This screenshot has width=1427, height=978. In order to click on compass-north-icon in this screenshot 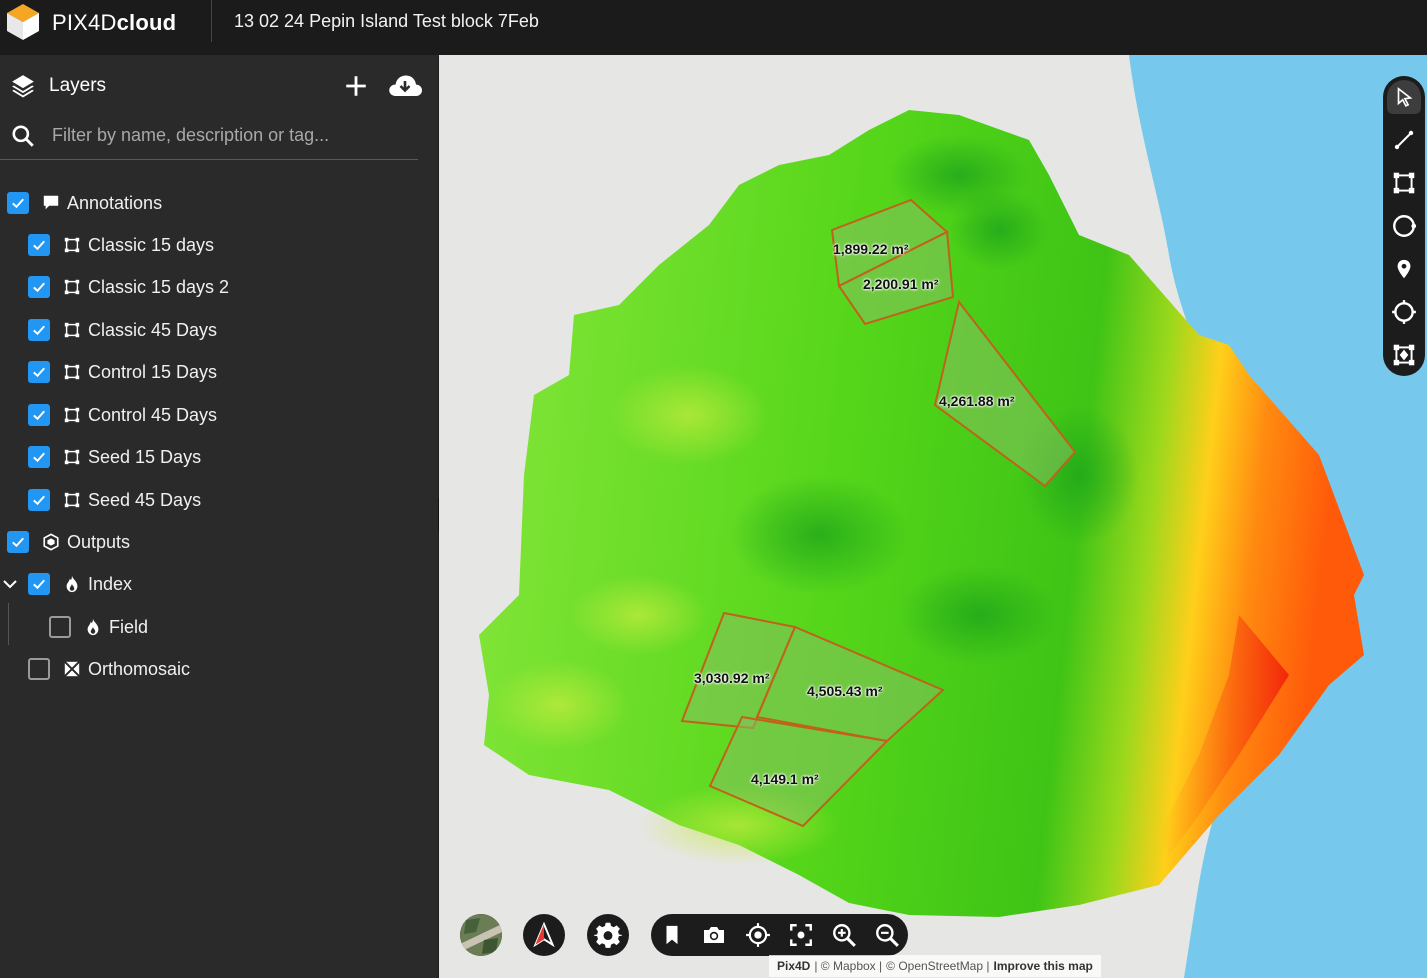, I will do `click(544, 935)`.